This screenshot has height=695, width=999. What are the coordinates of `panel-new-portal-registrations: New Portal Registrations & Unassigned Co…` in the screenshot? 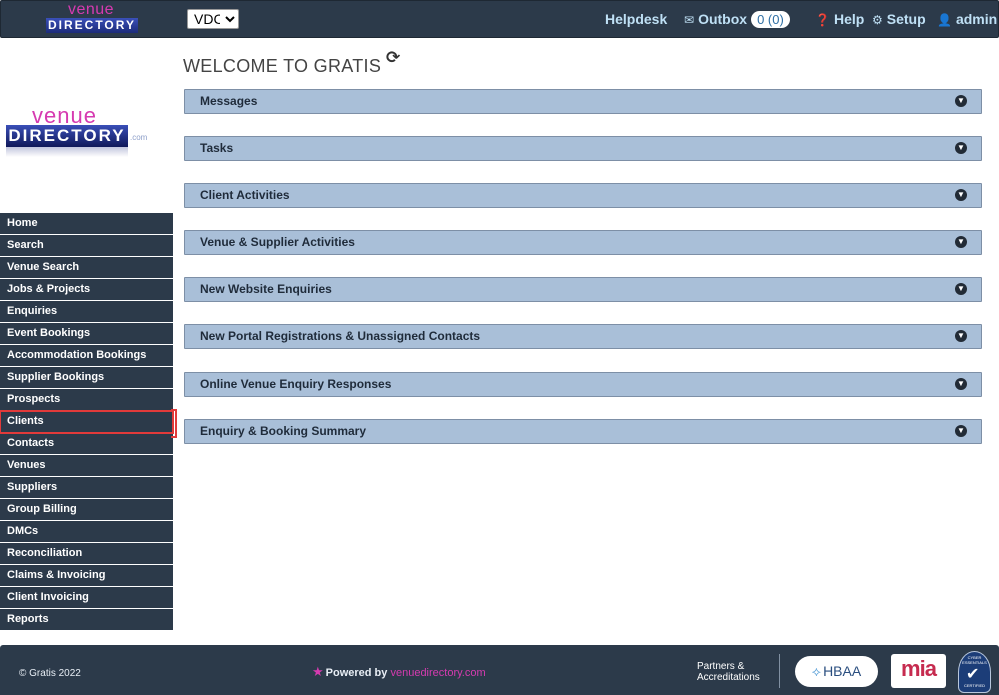 It's located at (583, 336).